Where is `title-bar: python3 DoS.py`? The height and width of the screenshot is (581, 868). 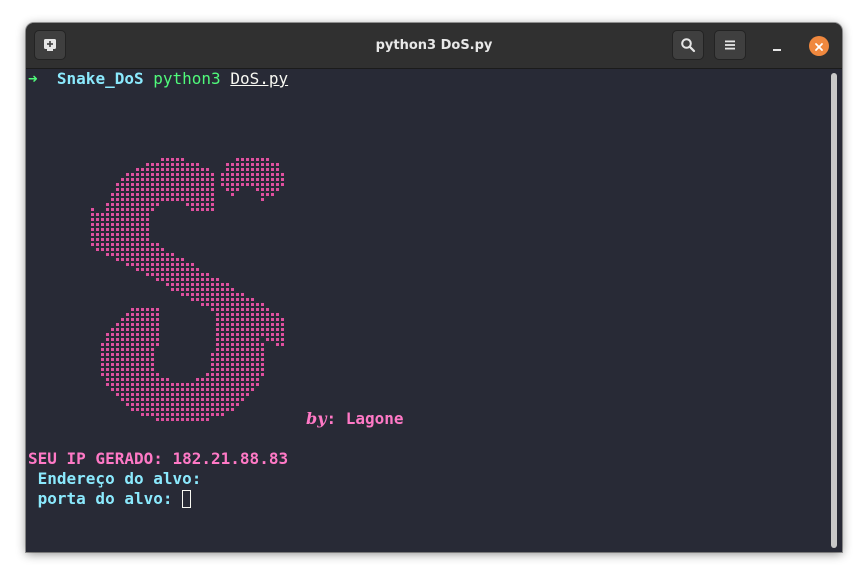
title-bar: python3 DoS.py is located at coordinates (434, 46).